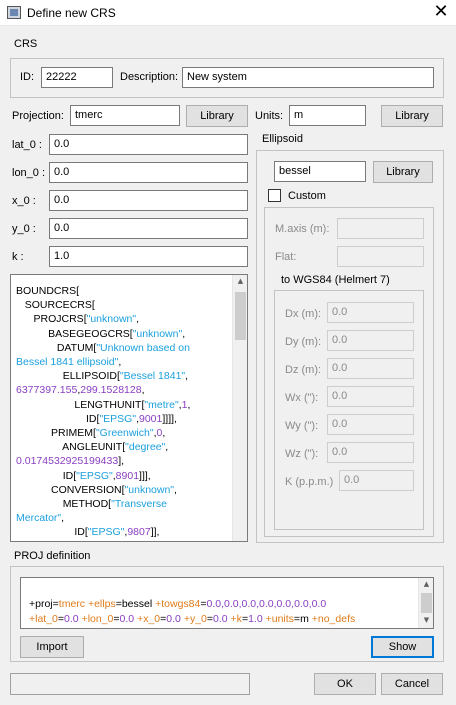 The height and width of the screenshot is (705, 456). Describe the element at coordinates (77, 77) in the screenshot. I see `id-field: 22222` at that location.